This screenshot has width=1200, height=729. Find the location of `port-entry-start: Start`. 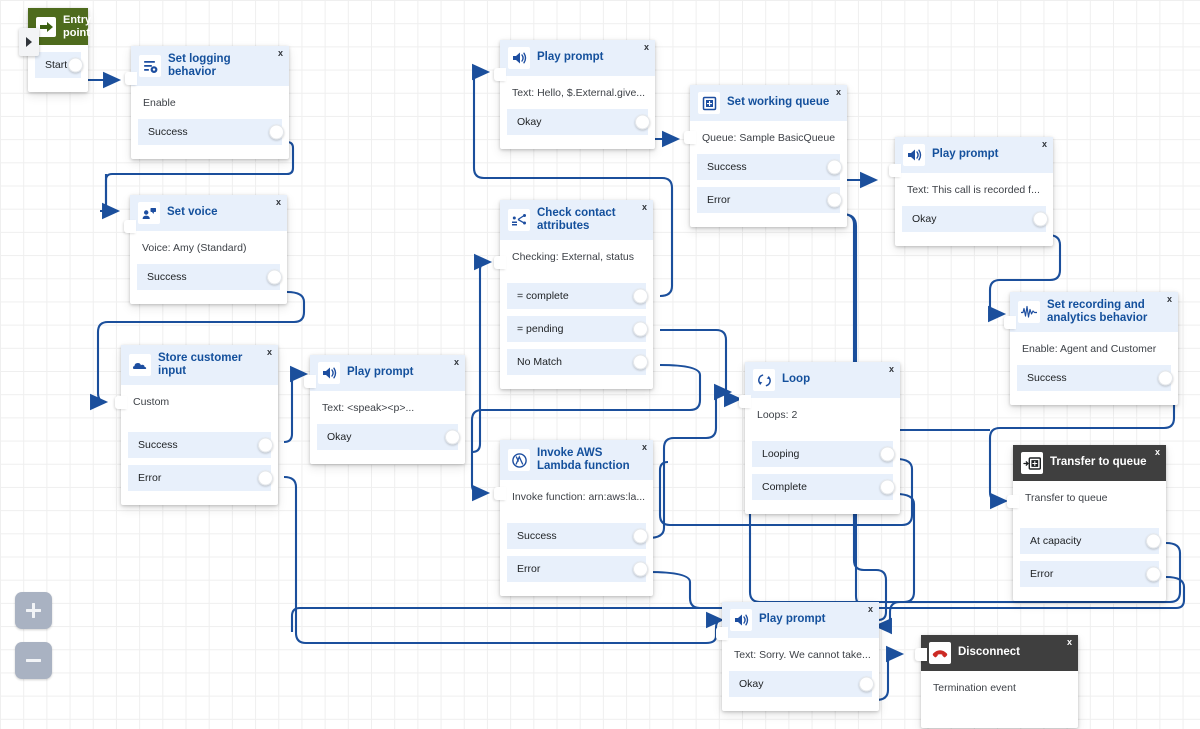

port-entry-start: Start is located at coordinates (59, 65).